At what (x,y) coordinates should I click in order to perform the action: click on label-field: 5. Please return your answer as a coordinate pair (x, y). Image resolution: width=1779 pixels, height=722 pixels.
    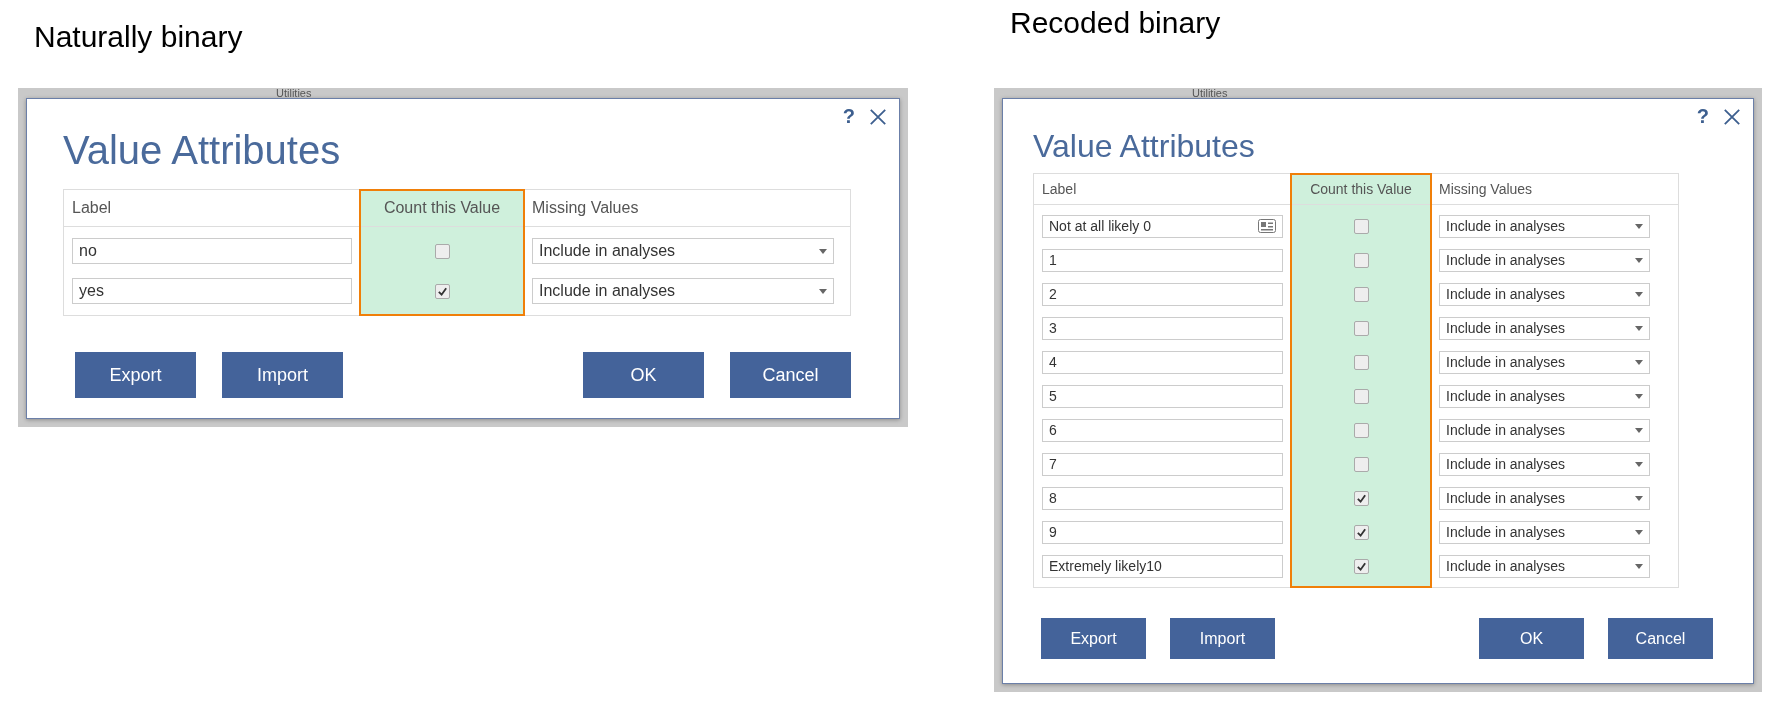
    Looking at the image, I should click on (1162, 396).